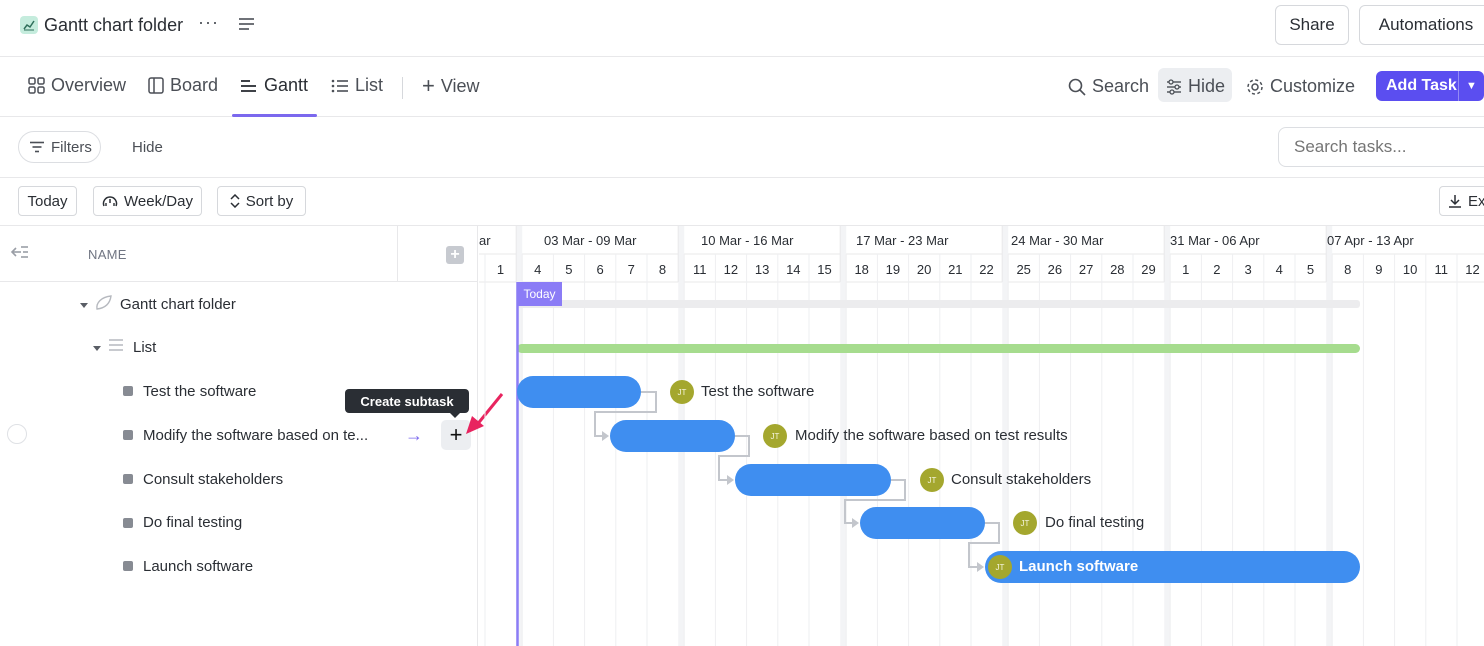  Describe the element at coordinates (208, 22) in the screenshot. I see `ellipsis-icon: ···` at that location.